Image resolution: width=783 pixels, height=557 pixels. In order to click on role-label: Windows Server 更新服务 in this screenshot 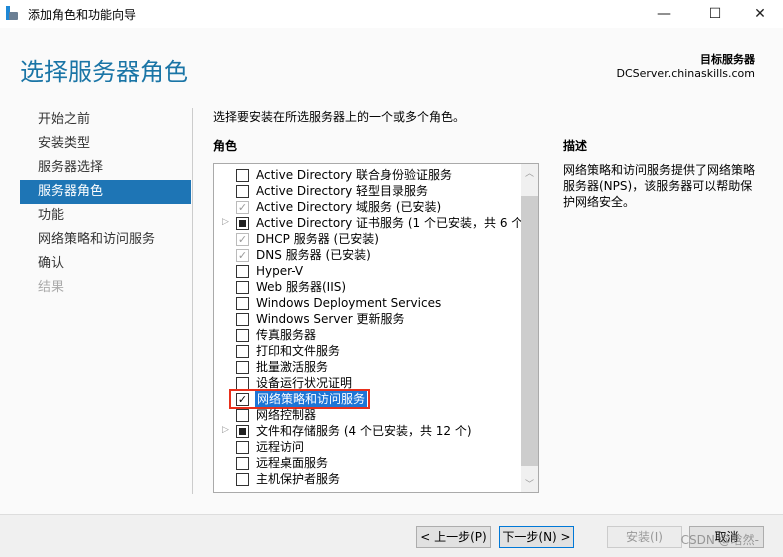, I will do `click(330, 319)`.